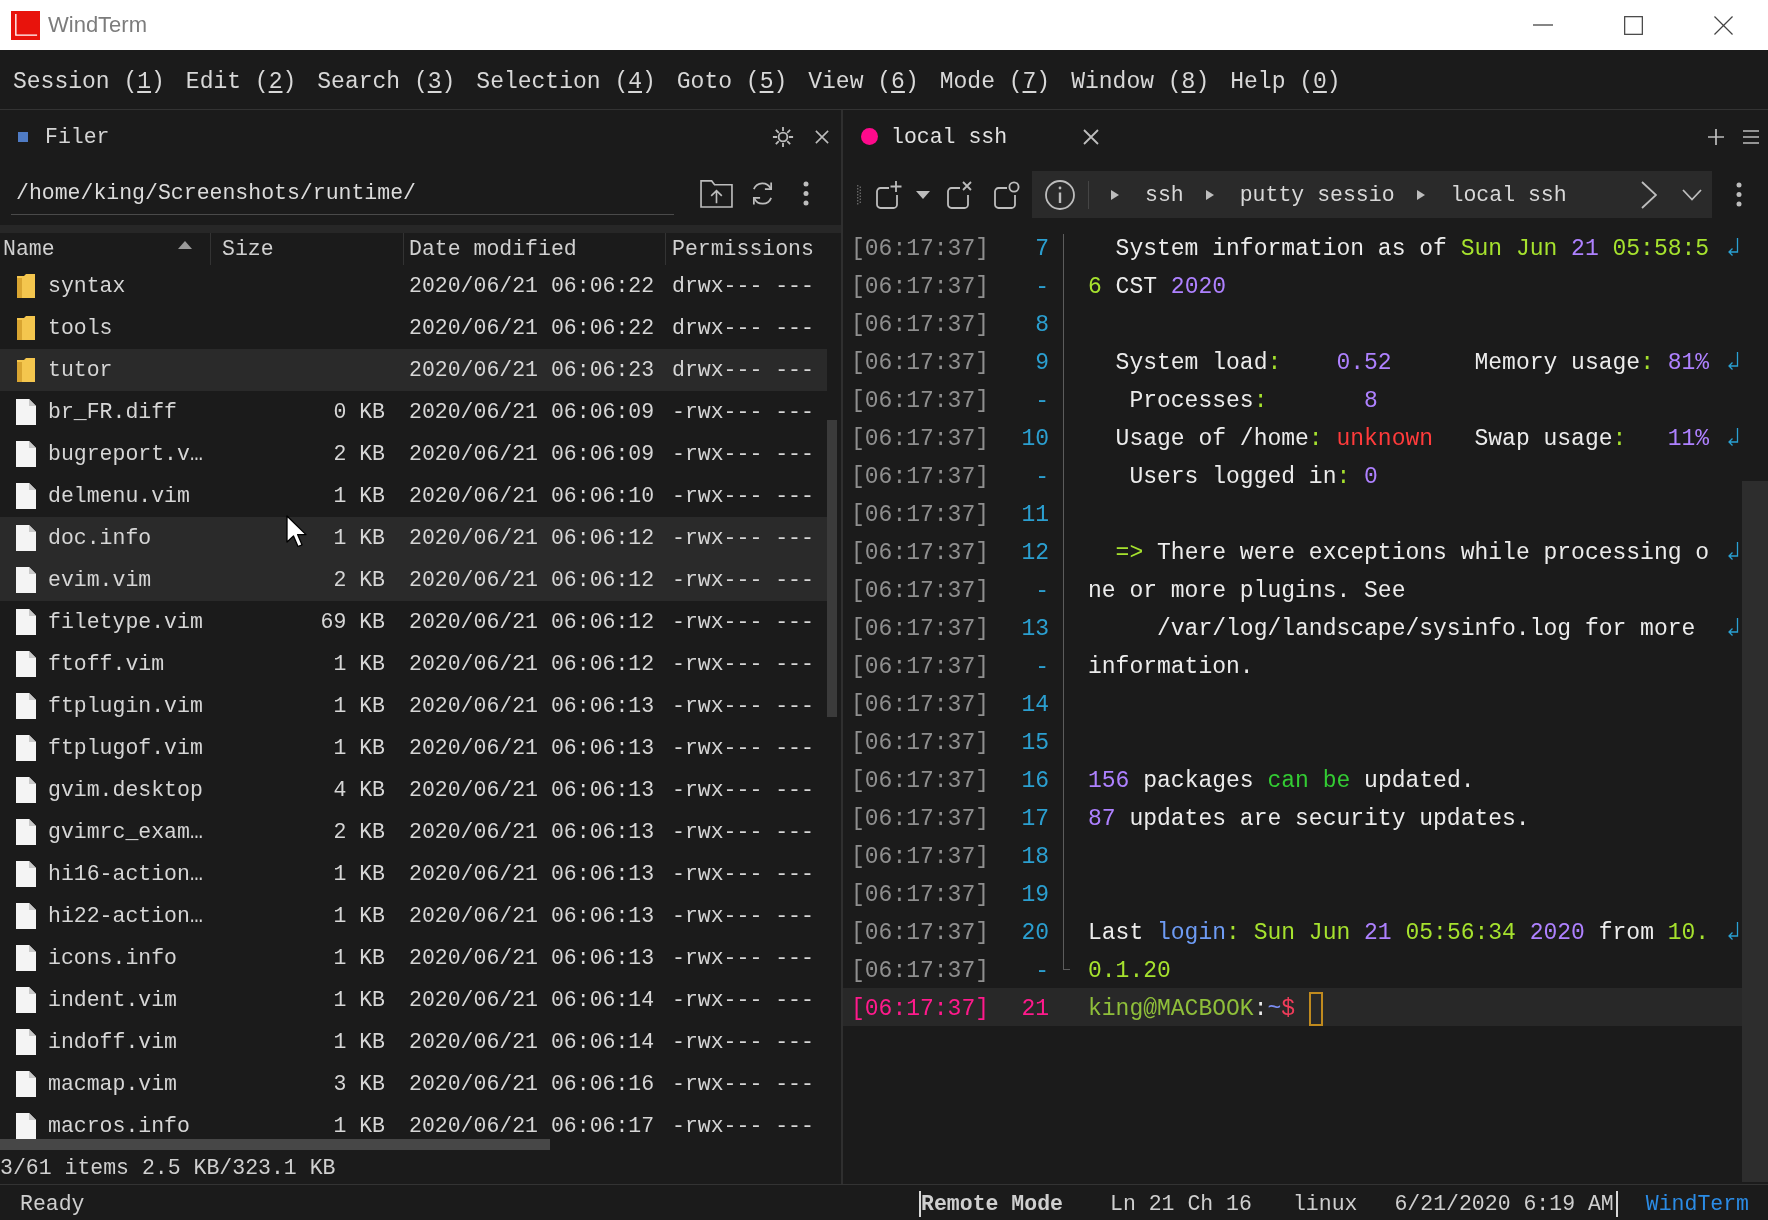 This screenshot has height=1220, width=1768. I want to click on file-row: indoff.vim 1 KB 2020/06/21 06:06:14 -rwx--- ---, so click(413, 1042).